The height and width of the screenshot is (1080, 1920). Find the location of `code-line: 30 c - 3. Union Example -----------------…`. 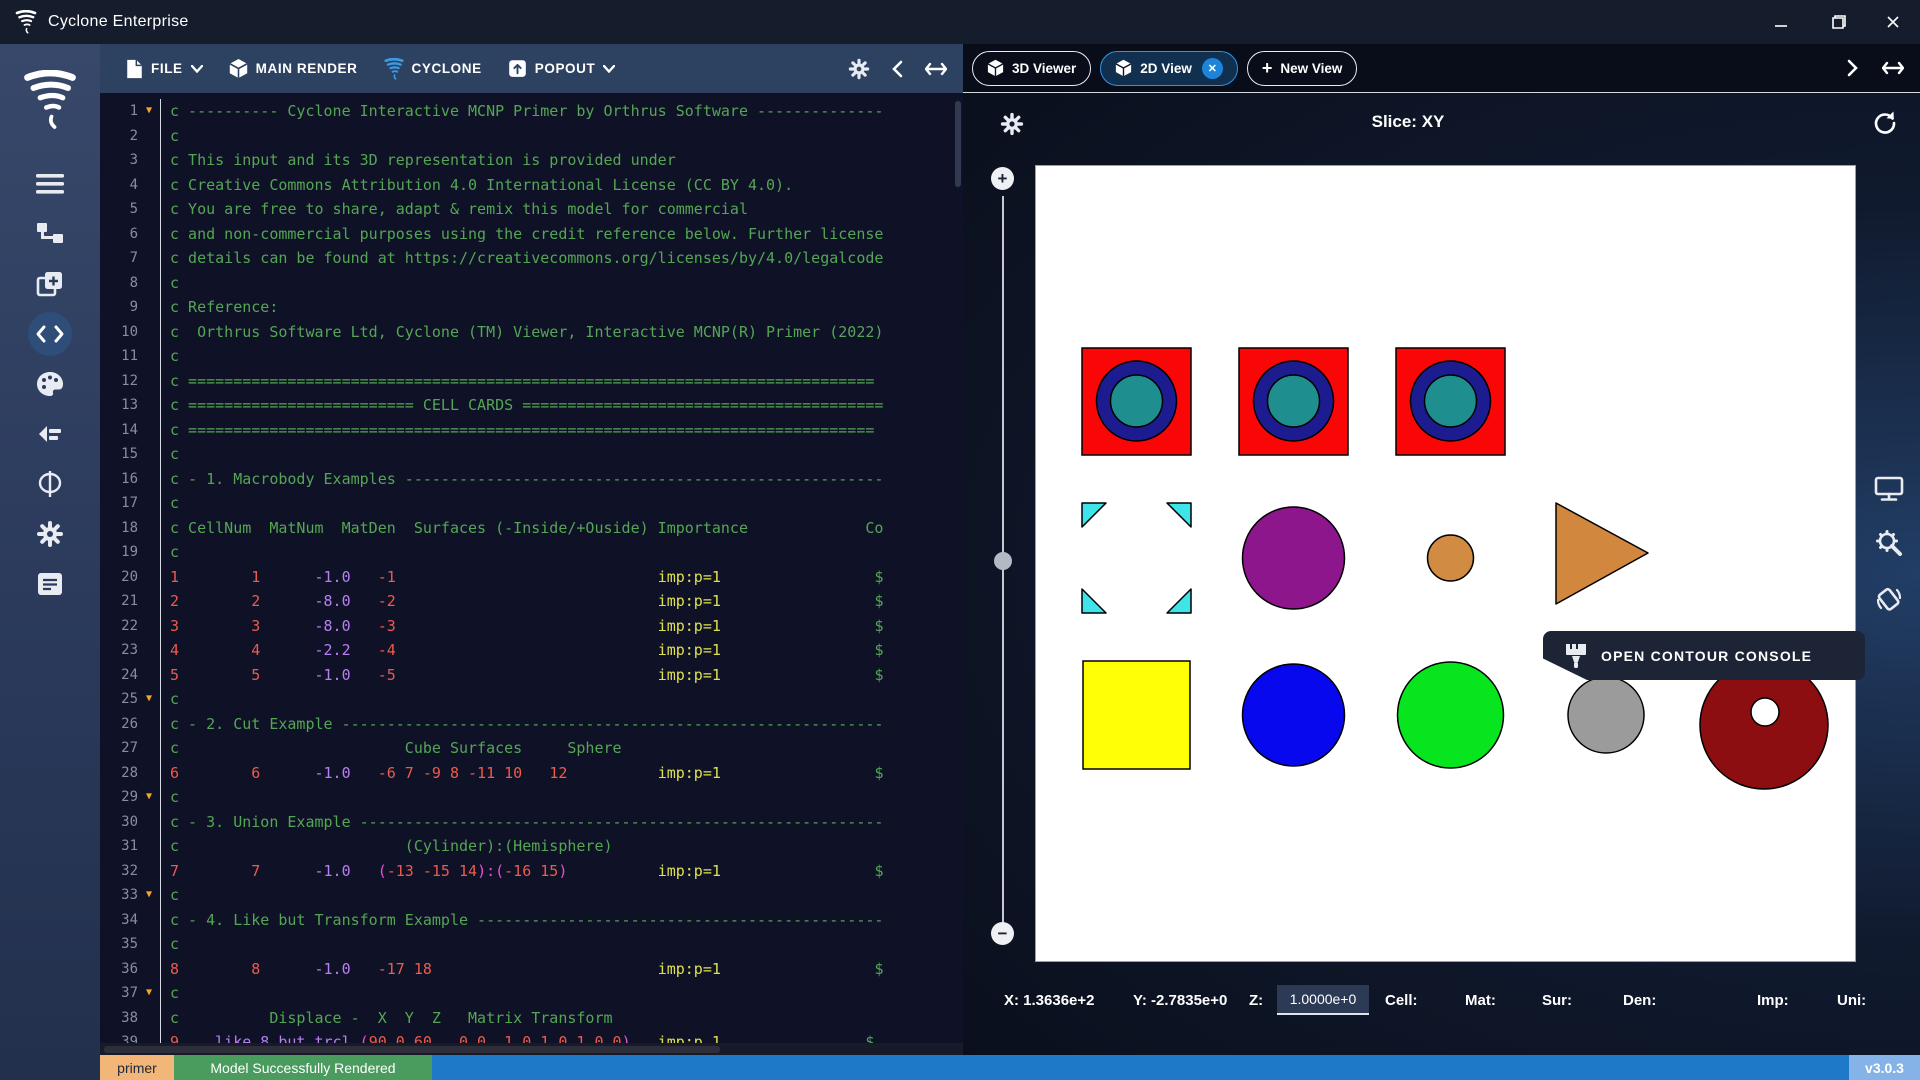

code-line: 30 c - 3. Union Example -----------------… is located at coordinates (531, 821).